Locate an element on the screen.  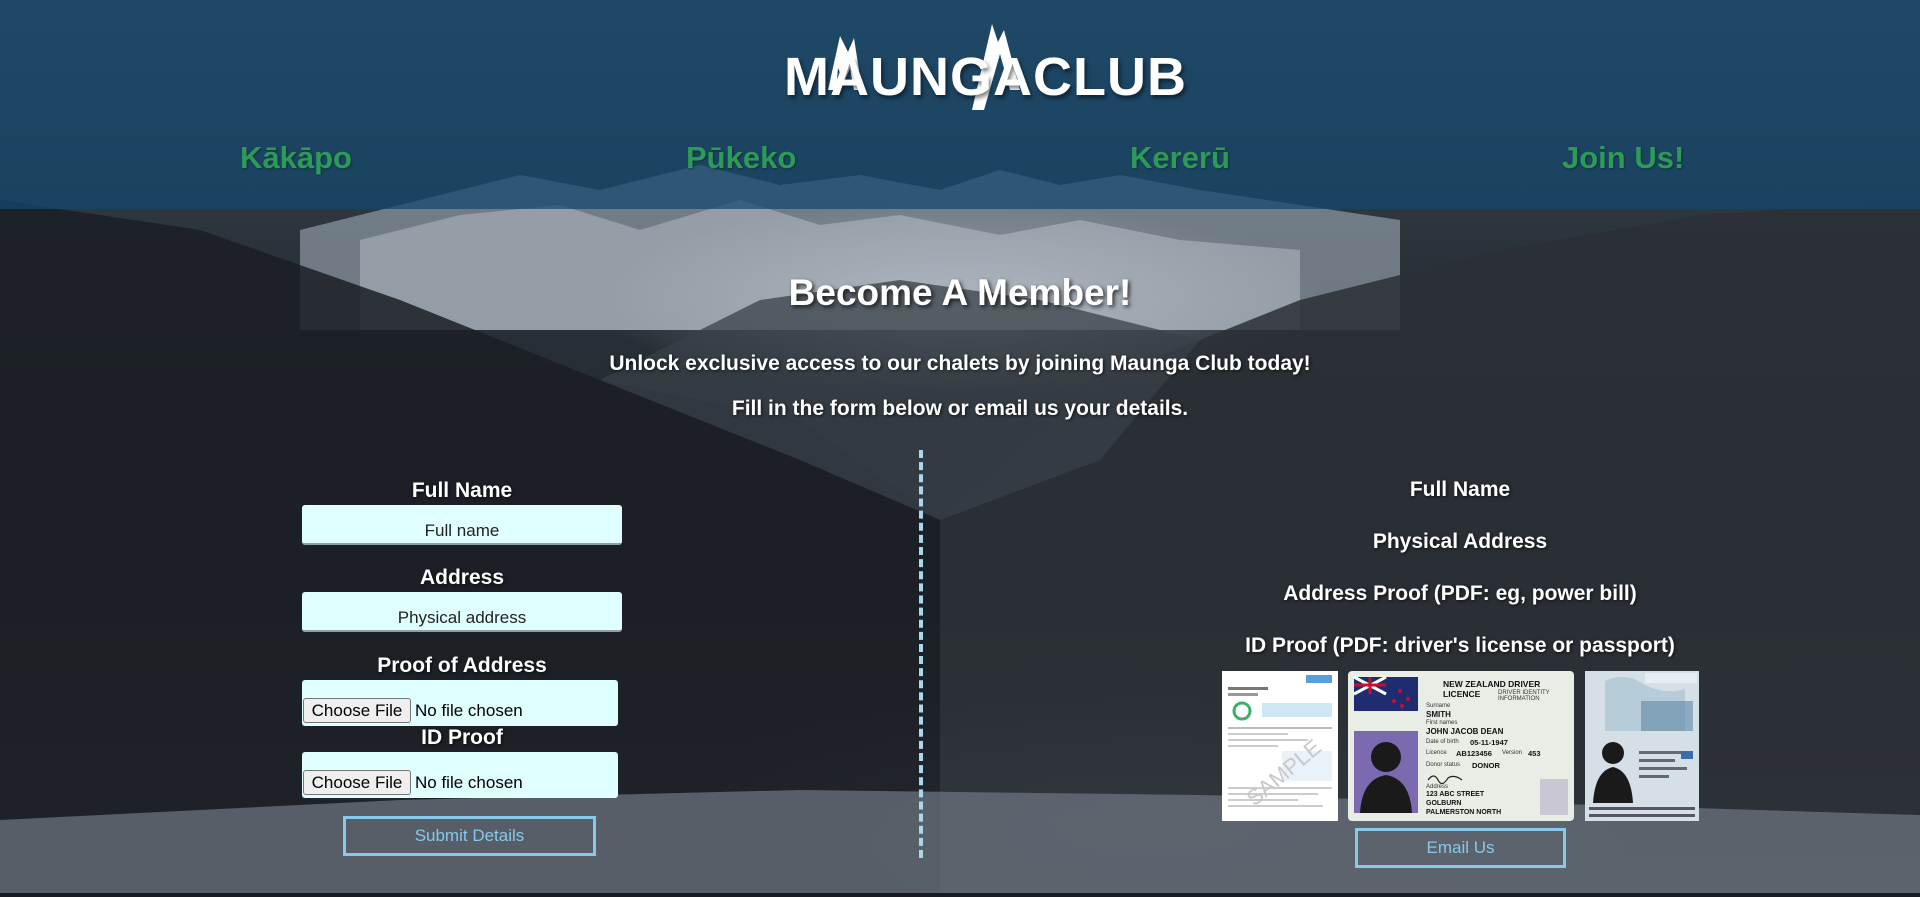
licence-surname-label: Surname is located at coordinates (1438, 706).